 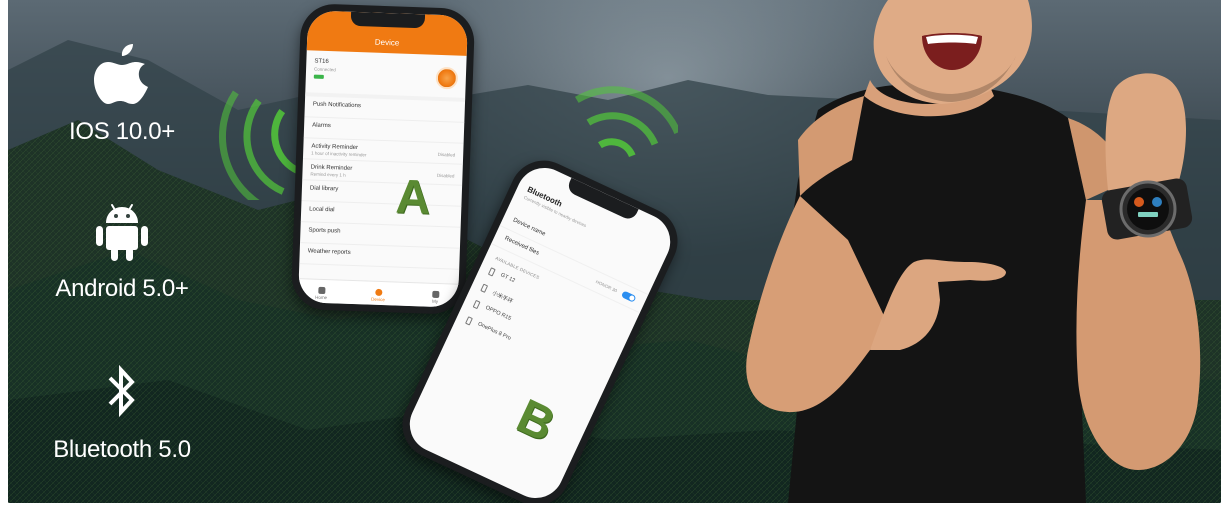 I want to click on tab-label: Device, so click(x=378, y=299).